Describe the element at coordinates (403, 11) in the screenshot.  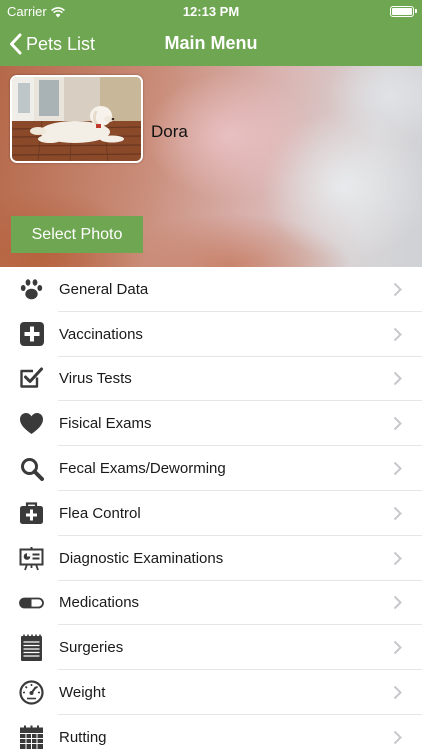
I see `battery-icon` at that location.